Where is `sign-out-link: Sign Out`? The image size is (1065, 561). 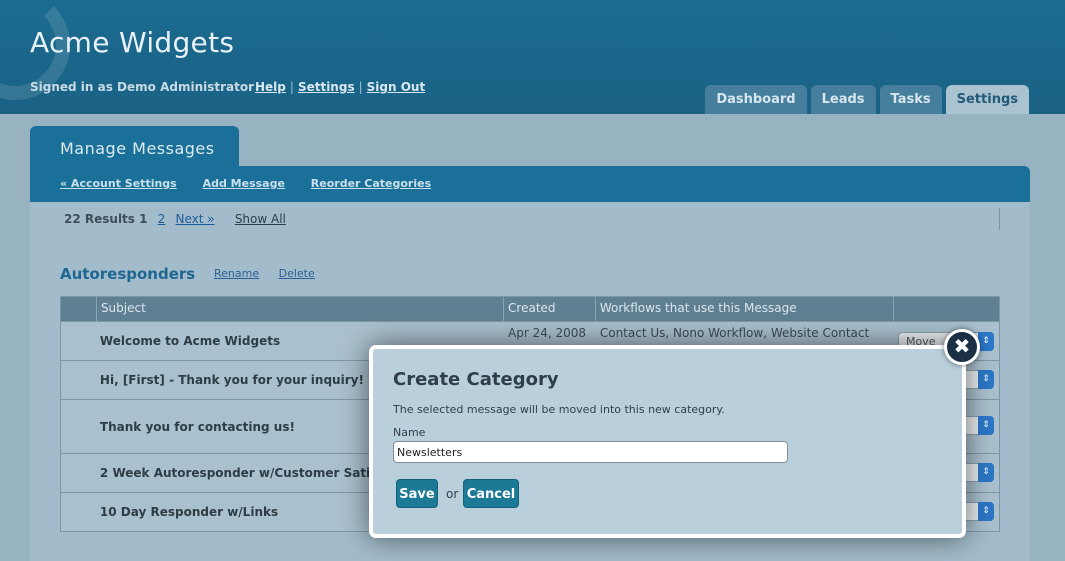
sign-out-link: Sign Out is located at coordinates (396, 87).